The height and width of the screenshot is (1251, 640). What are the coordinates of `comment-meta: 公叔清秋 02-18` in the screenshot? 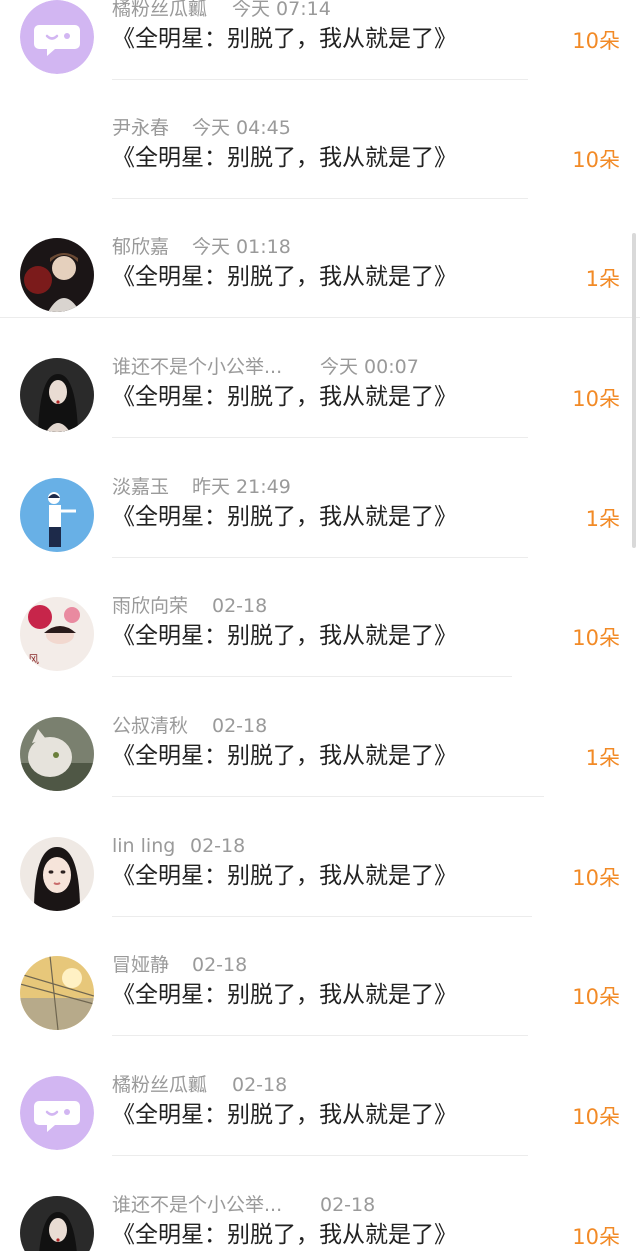 It's located at (189, 726).